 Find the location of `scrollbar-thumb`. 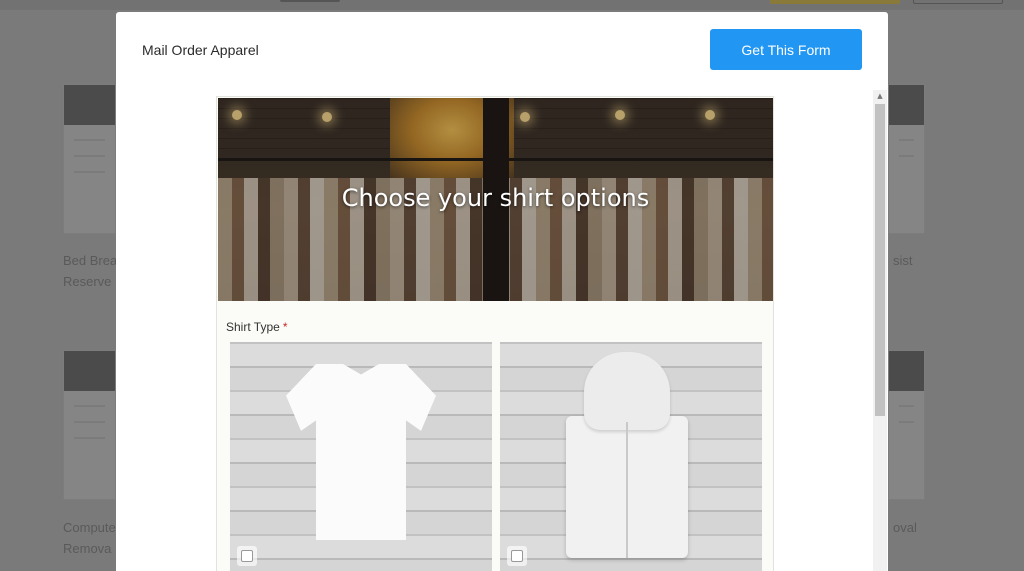

scrollbar-thumb is located at coordinates (880, 260).